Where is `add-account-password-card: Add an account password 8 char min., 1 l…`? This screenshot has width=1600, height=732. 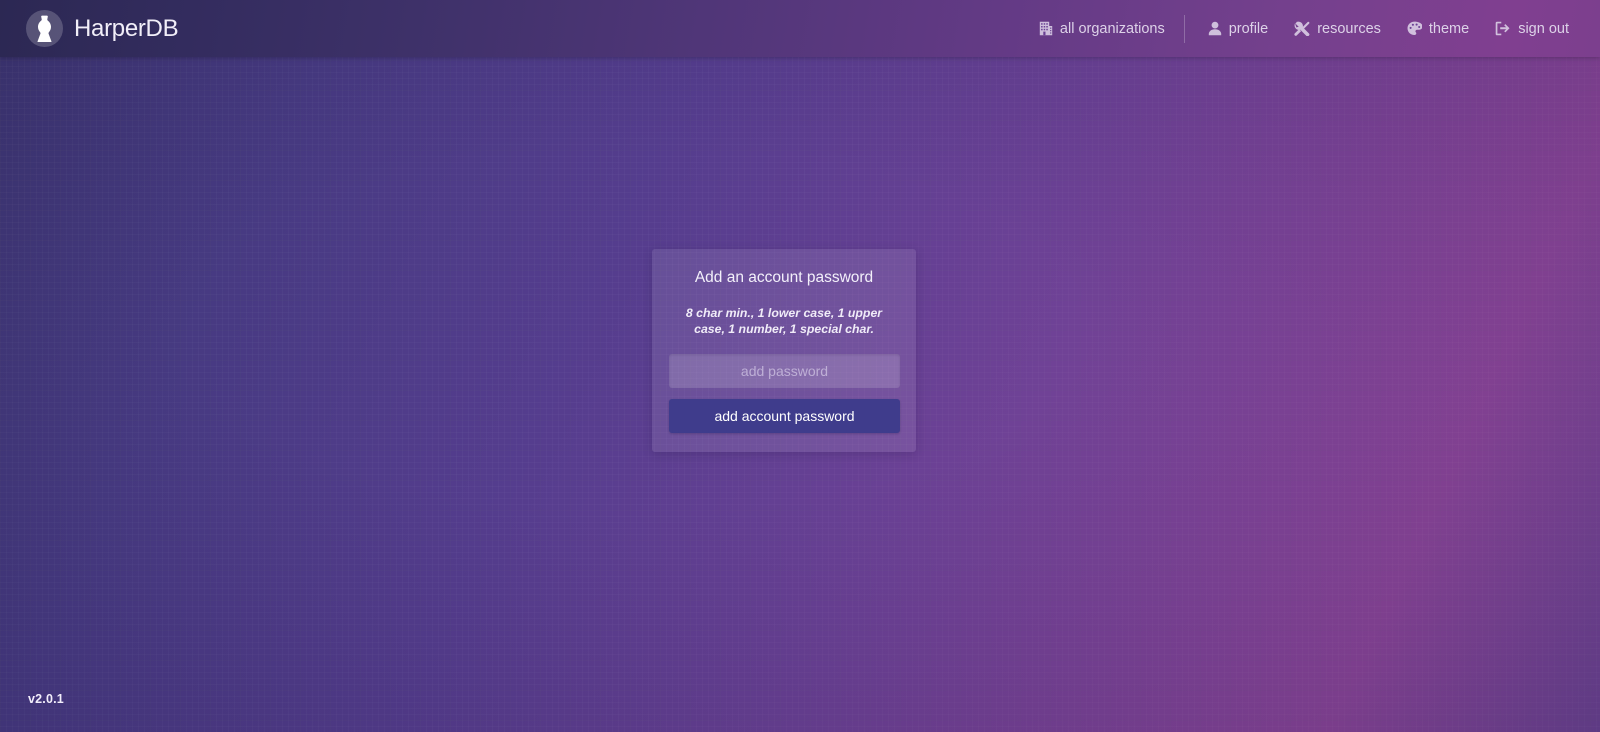 add-account-password-card: Add an account password 8 char min., 1 l… is located at coordinates (784, 350).